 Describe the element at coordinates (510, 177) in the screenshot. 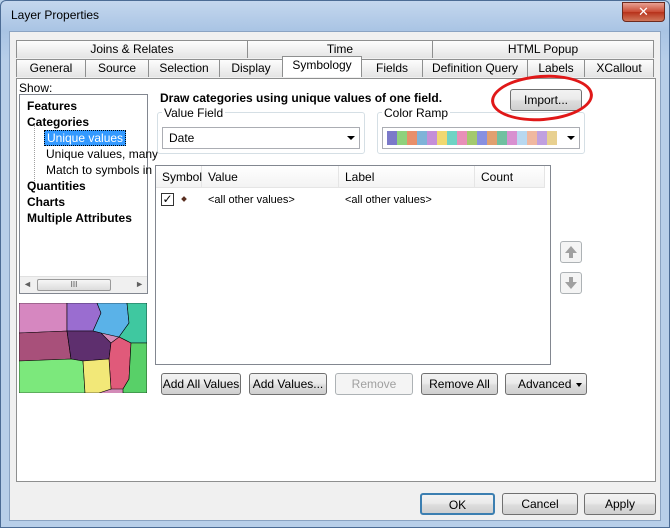

I see `column-header-count: Count` at that location.